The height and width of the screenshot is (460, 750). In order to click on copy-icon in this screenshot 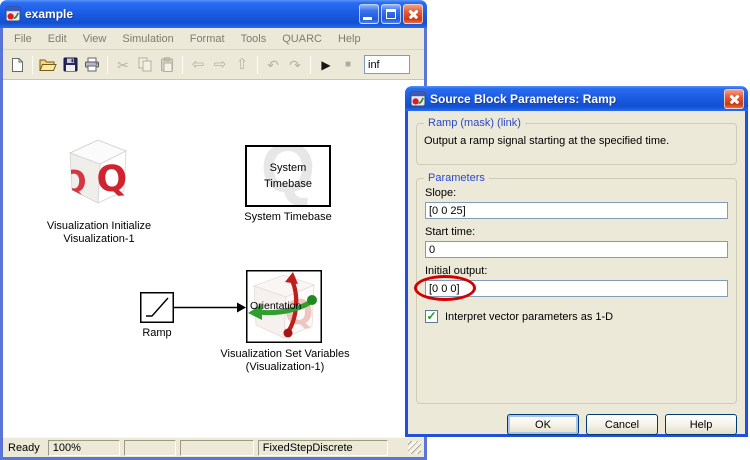, I will do `click(145, 65)`.